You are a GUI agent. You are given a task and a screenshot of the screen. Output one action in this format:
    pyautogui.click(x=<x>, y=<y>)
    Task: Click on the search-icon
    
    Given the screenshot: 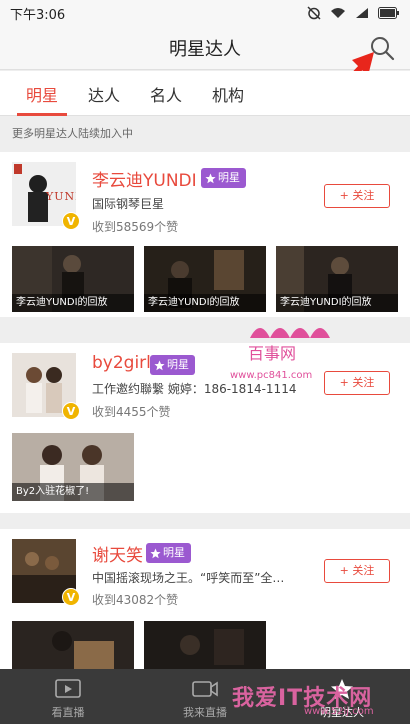 What is the action you would take?
    pyautogui.click(x=383, y=49)
    